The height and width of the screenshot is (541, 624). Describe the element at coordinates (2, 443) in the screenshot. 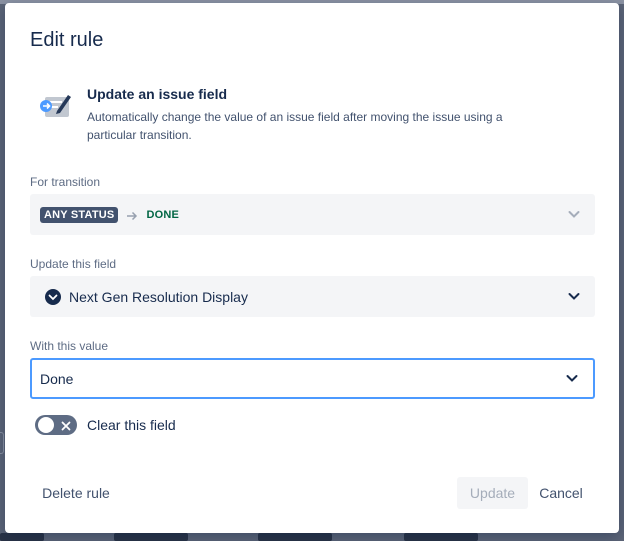

I see `background-page-edge` at that location.